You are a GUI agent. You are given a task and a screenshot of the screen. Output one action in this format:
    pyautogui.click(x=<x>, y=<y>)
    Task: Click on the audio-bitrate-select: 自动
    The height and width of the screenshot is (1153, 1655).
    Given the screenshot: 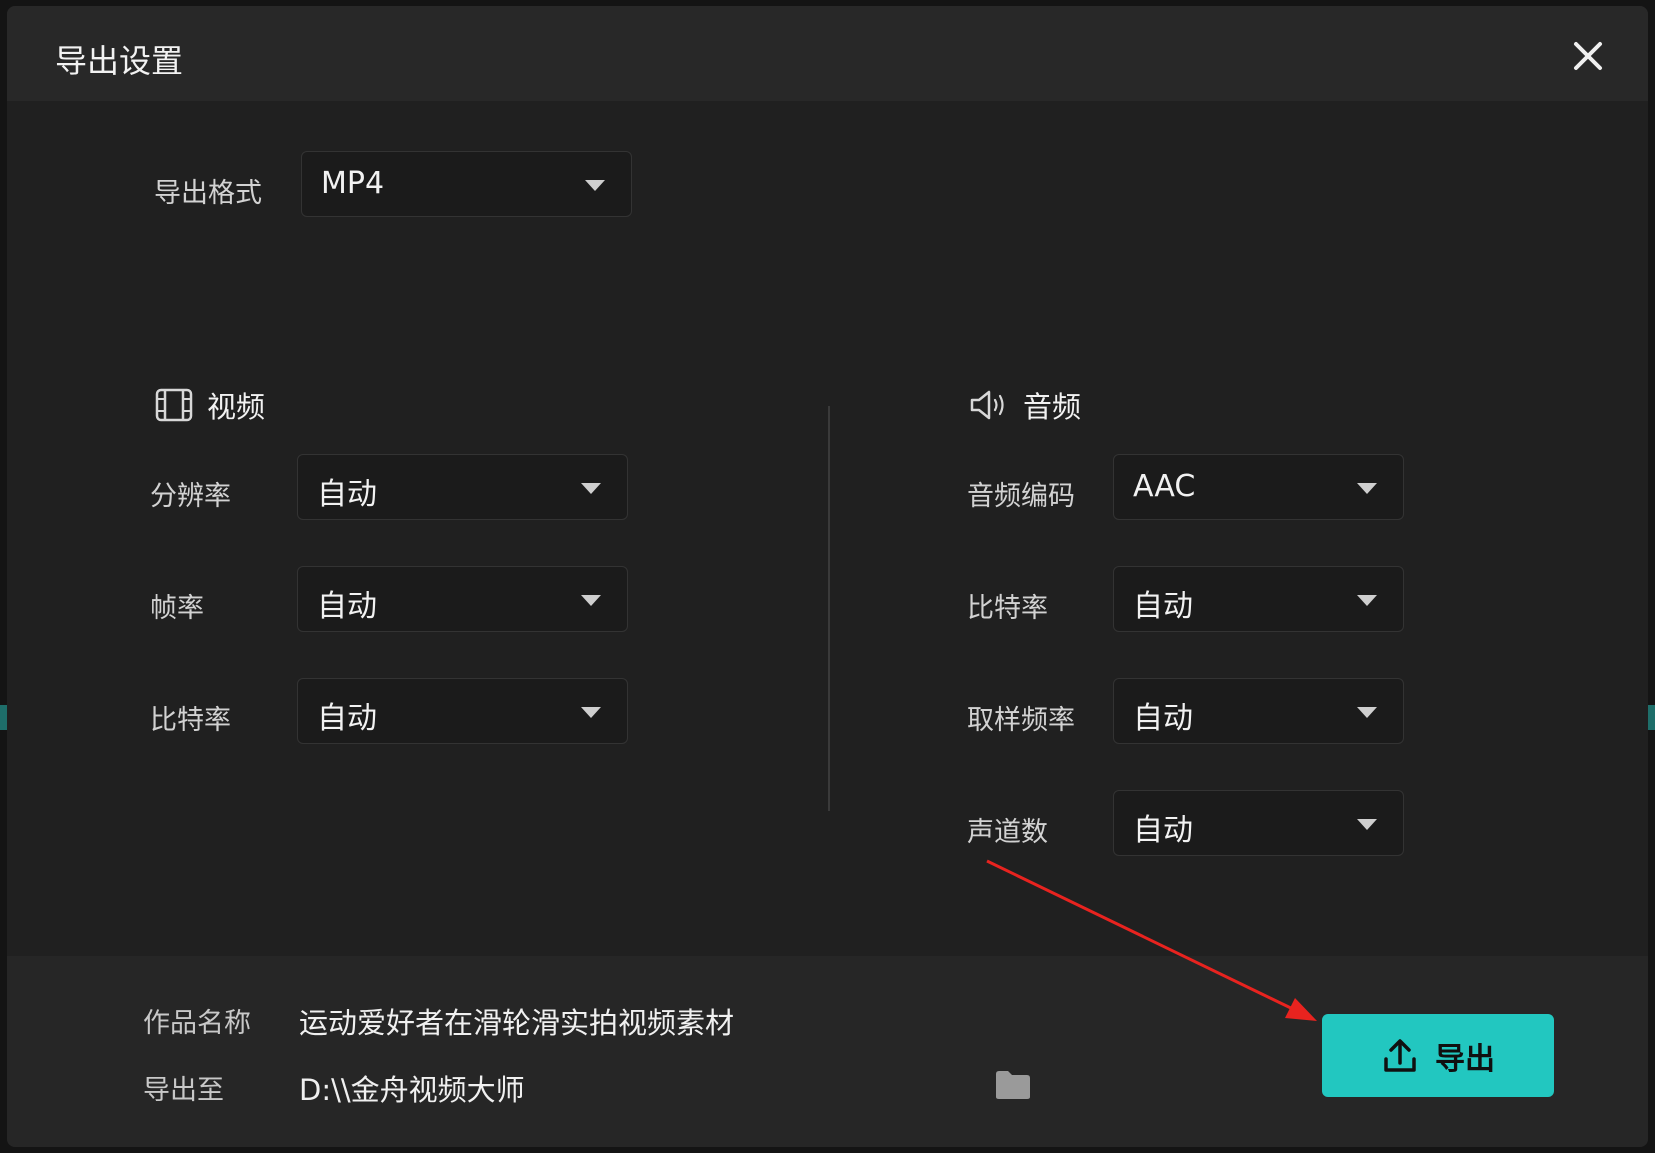 What is the action you would take?
    pyautogui.click(x=1258, y=599)
    